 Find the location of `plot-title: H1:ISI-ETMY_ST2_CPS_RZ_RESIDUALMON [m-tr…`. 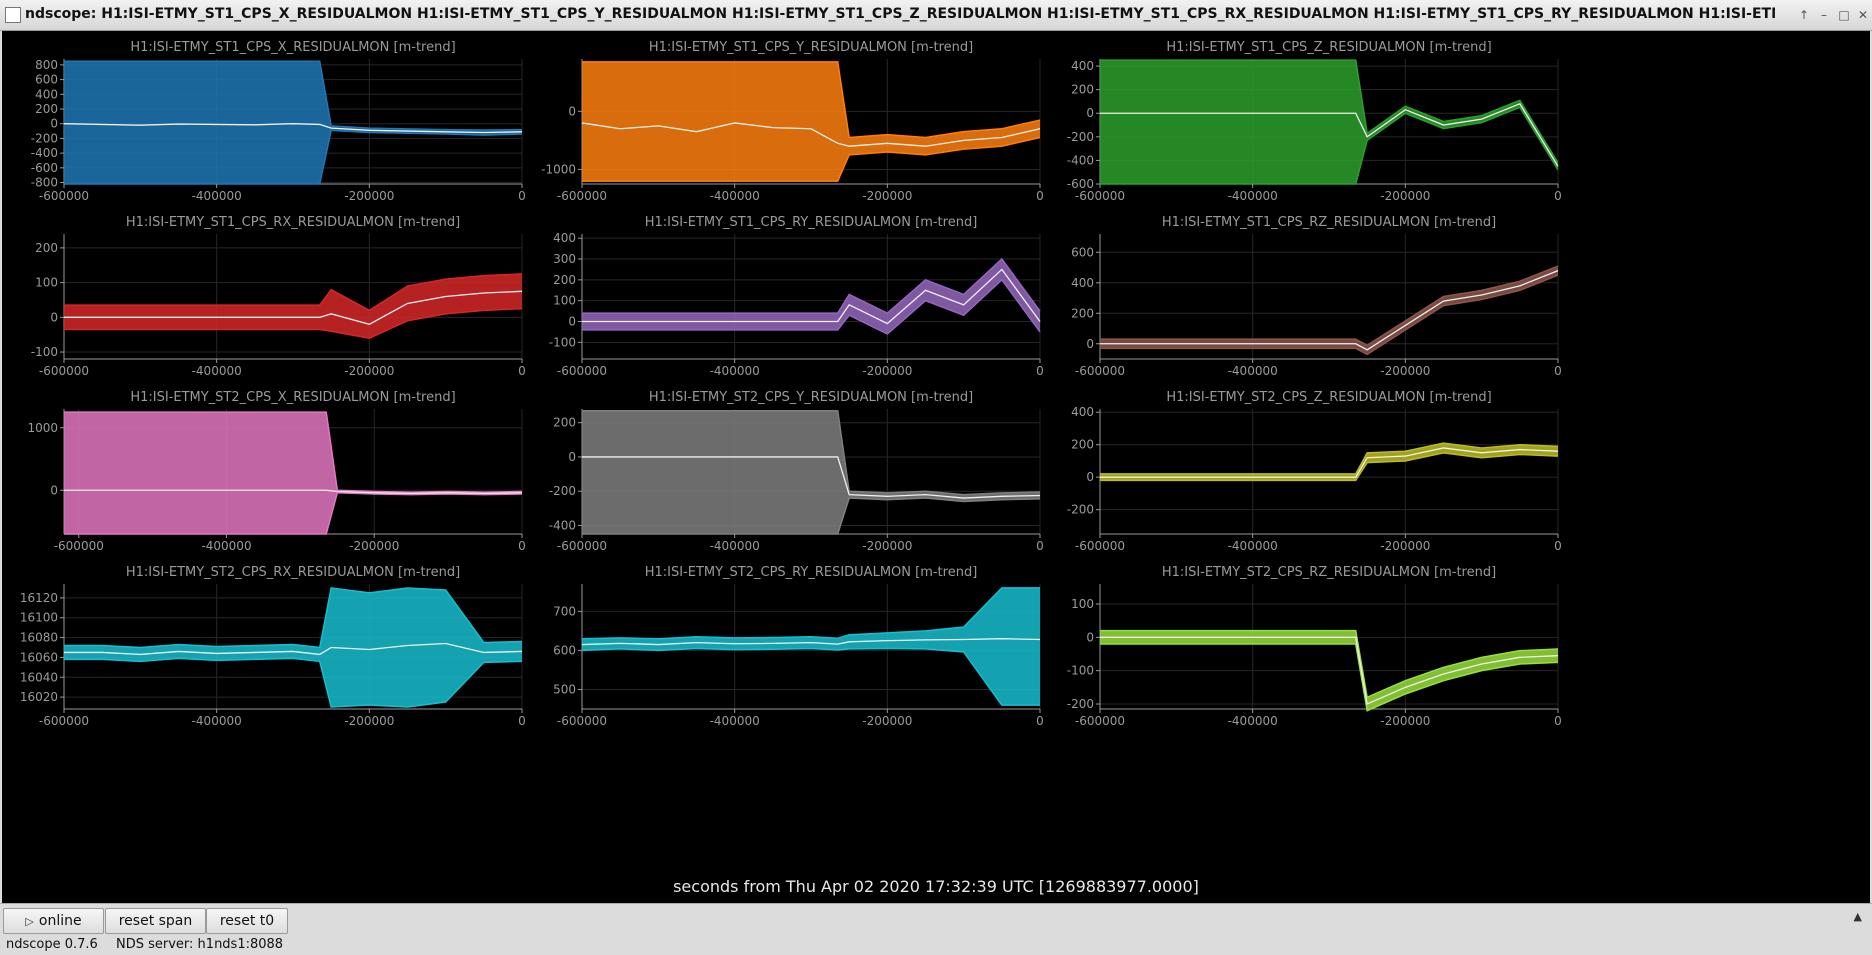

plot-title: H1:ISI-ETMY_ST2_CPS_RZ_RESIDUALMON [m-tr… is located at coordinates (1329, 572).